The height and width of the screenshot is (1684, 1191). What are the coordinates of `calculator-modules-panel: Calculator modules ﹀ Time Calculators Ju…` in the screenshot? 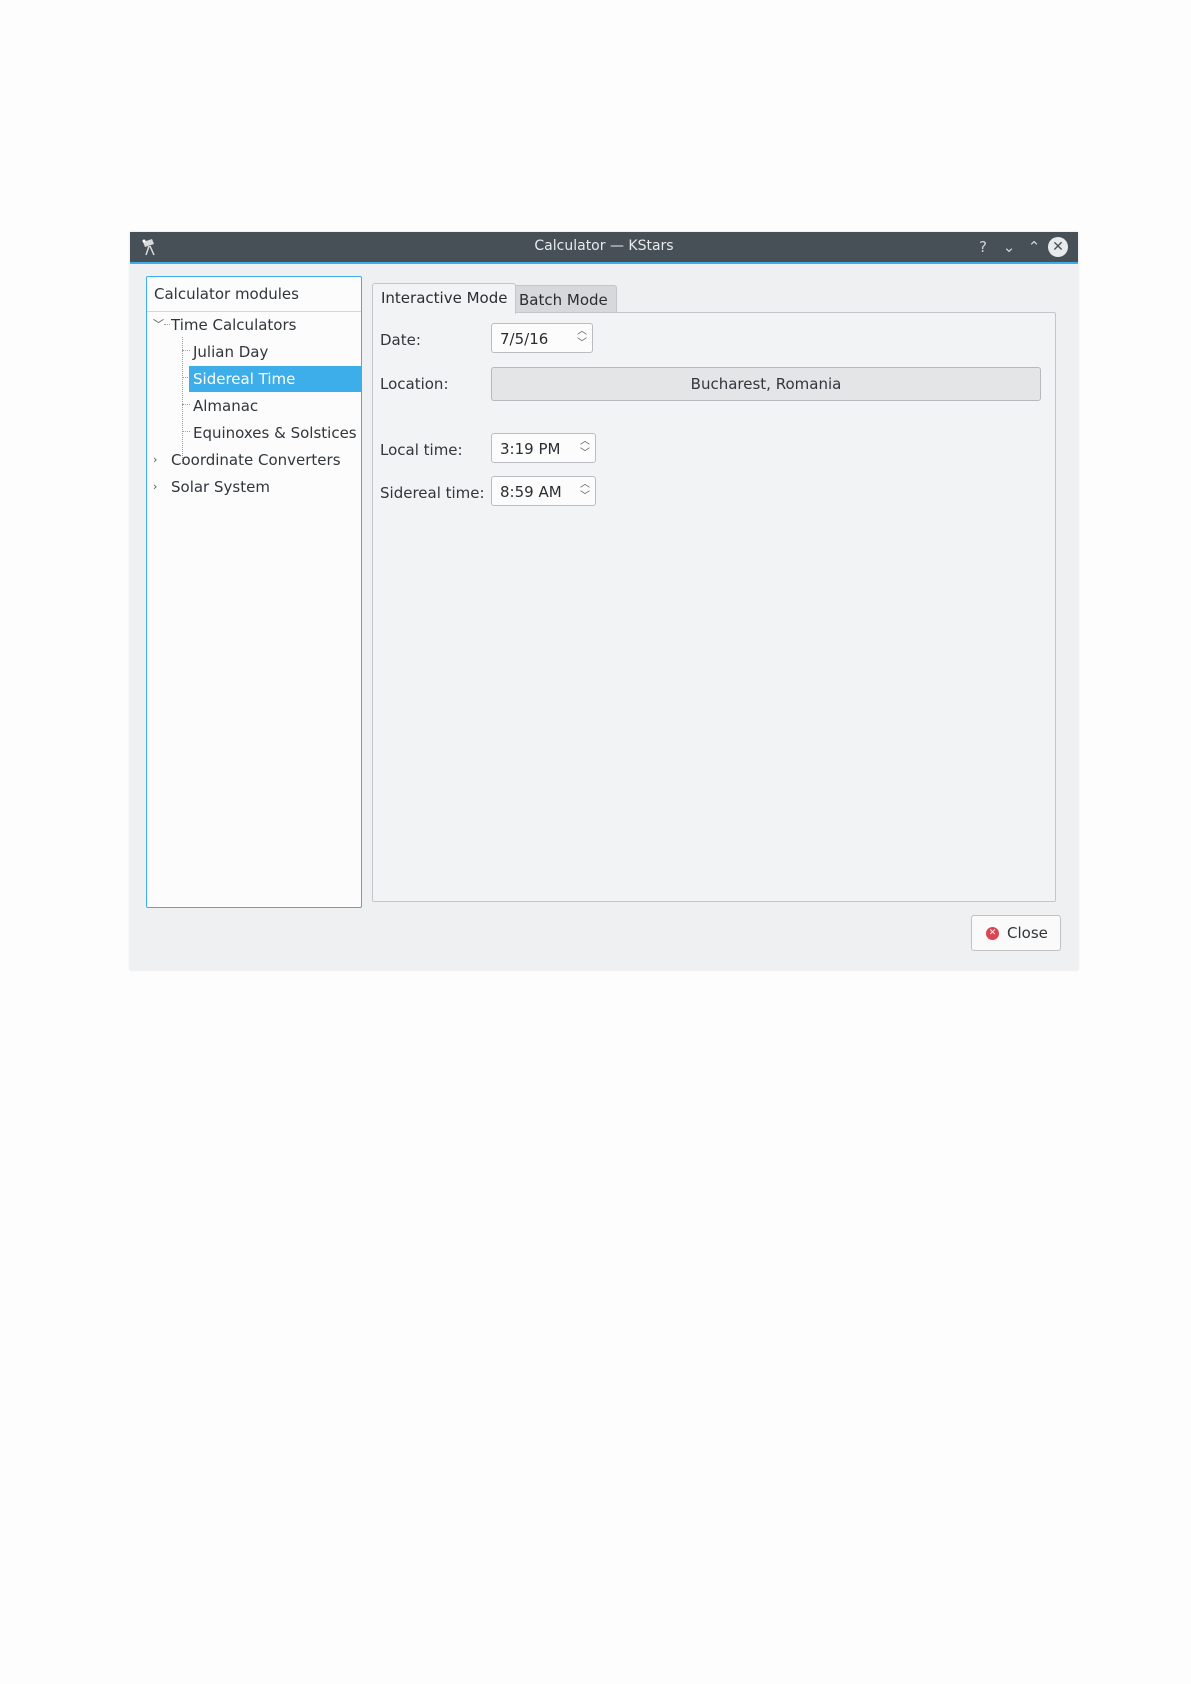 It's located at (254, 592).